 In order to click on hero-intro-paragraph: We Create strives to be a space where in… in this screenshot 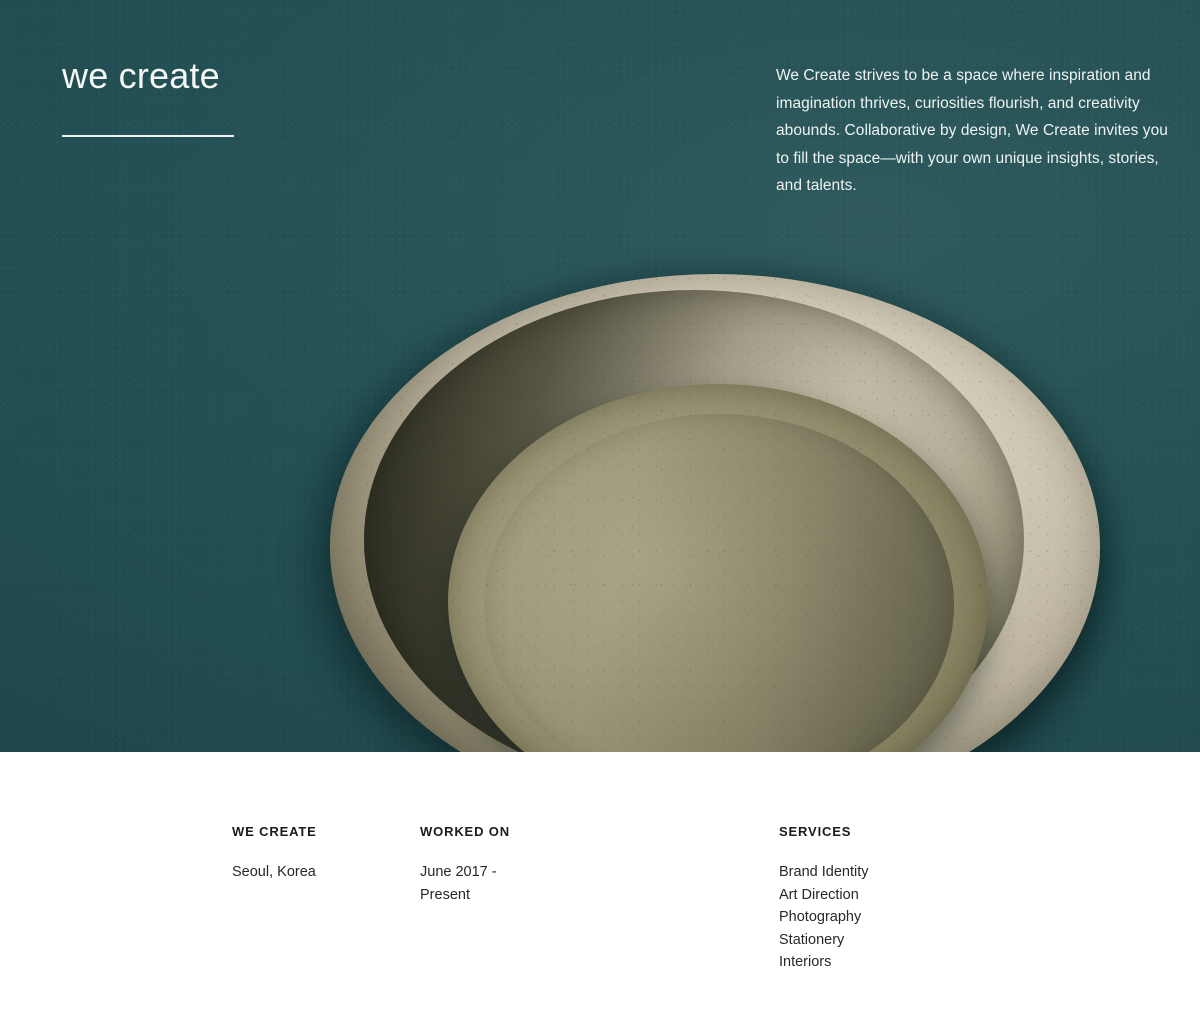, I will do `click(972, 131)`.